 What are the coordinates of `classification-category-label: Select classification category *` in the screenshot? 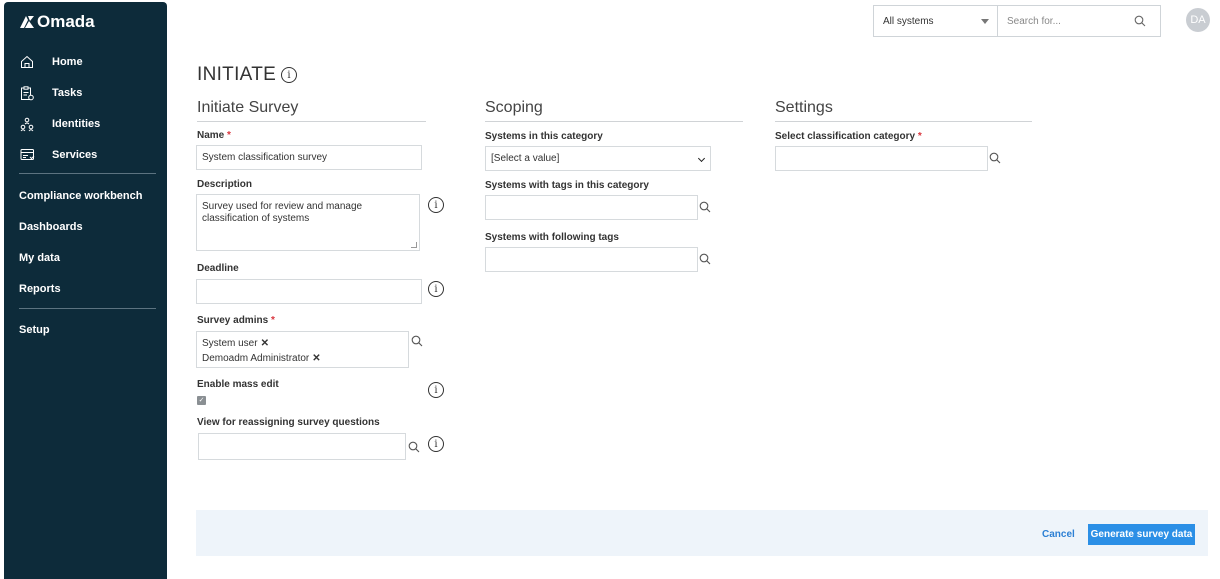 It's located at (848, 136).